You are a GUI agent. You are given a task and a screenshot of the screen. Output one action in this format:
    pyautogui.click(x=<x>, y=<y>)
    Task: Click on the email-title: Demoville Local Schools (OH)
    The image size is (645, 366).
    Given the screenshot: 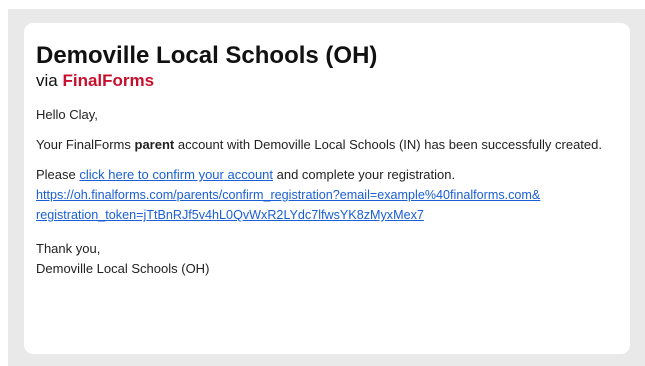 What is the action you would take?
    pyautogui.click(x=207, y=55)
    